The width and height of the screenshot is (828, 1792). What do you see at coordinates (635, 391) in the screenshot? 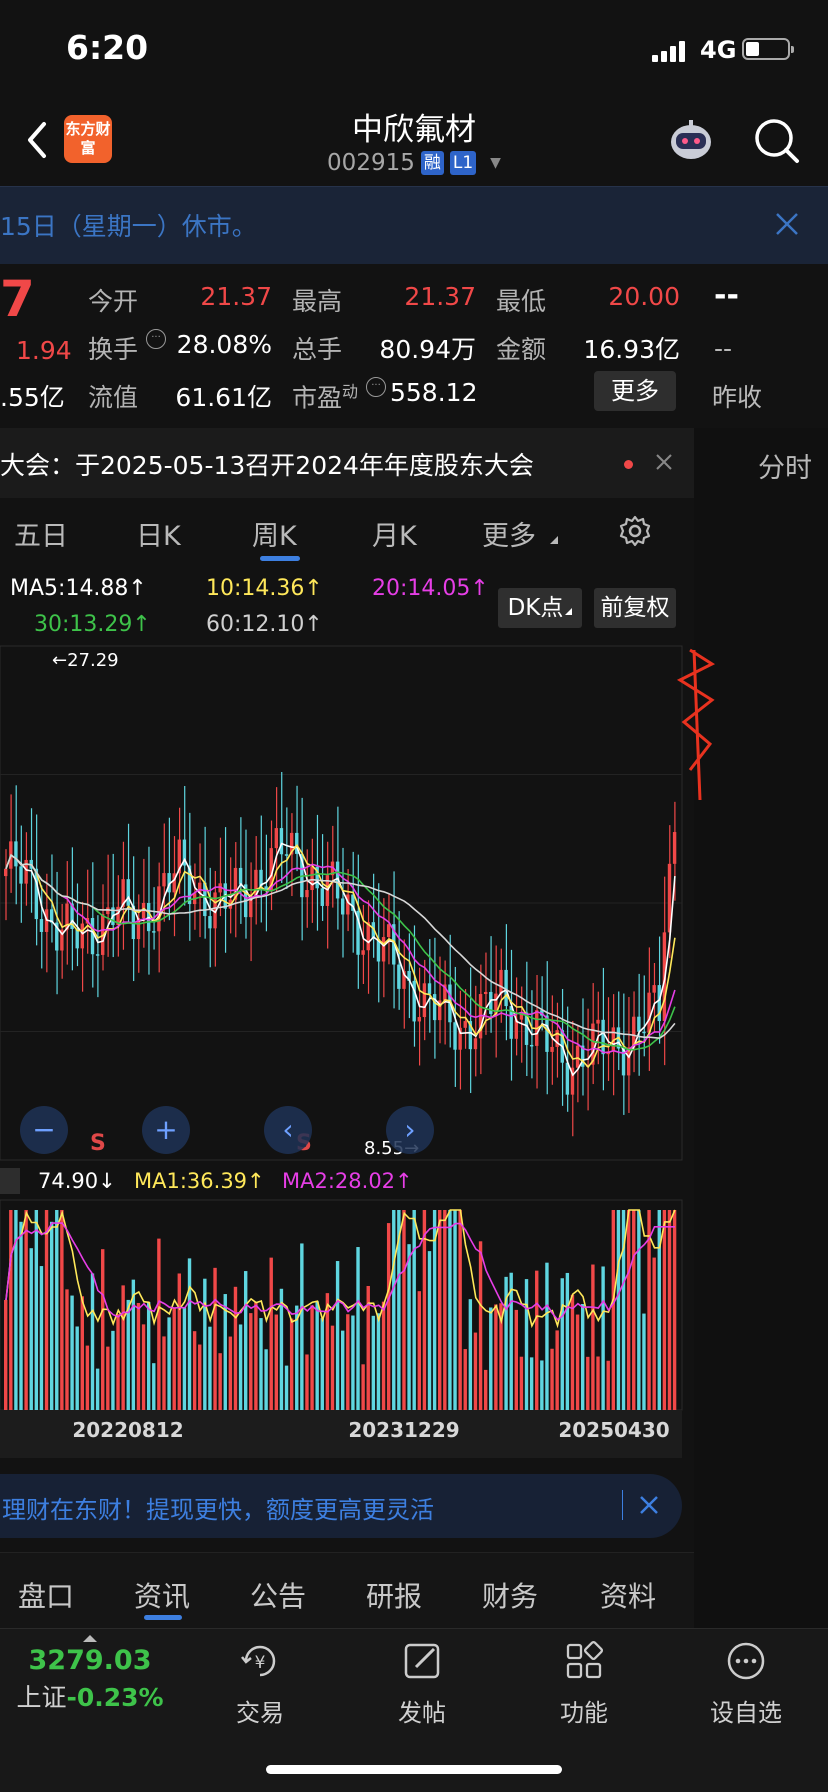
I see `more-quote-button: 更多` at bounding box center [635, 391].